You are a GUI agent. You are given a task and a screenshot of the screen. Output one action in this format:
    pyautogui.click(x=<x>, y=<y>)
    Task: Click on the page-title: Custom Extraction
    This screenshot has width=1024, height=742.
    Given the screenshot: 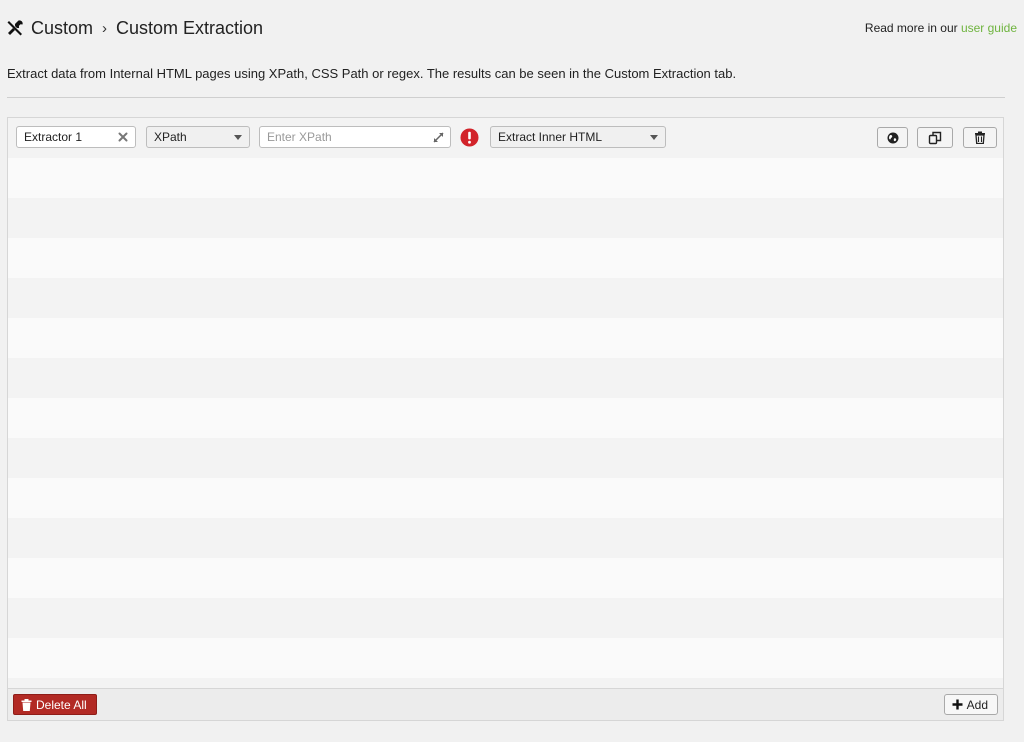 What is the action you would take?
    pyautogui.click(x=190, y=27)
    